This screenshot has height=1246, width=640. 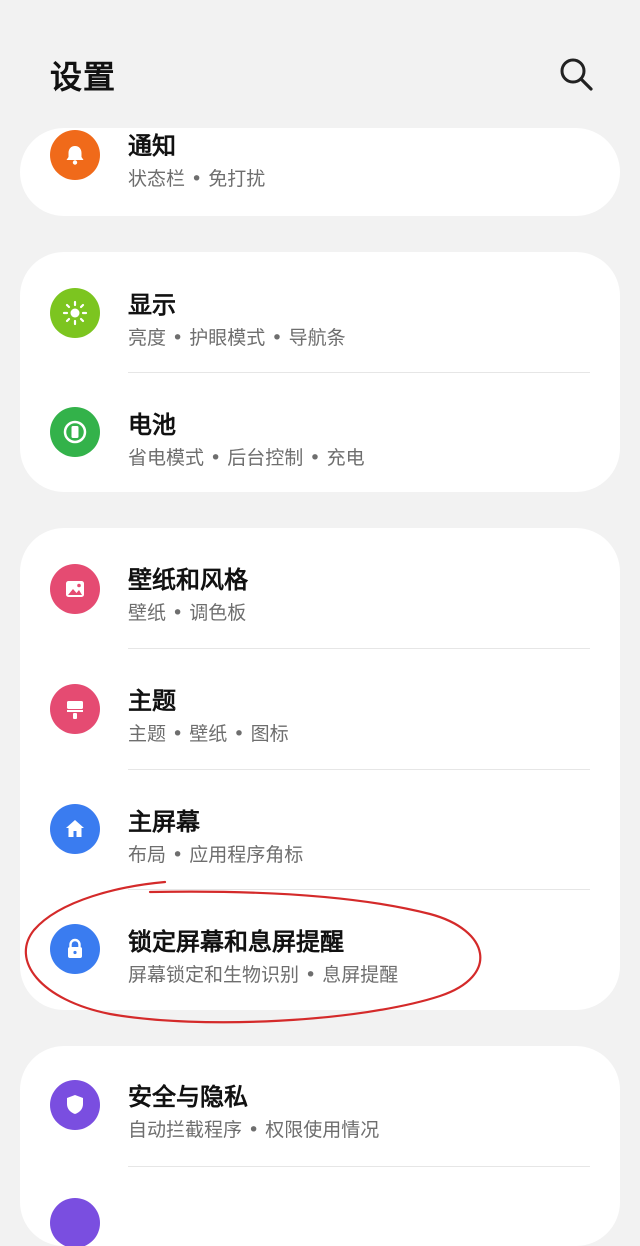 What do you see at coordinates (320, 1206) in the screenshot?
I see `settings-item-next` at bounding box center [320, 1206].